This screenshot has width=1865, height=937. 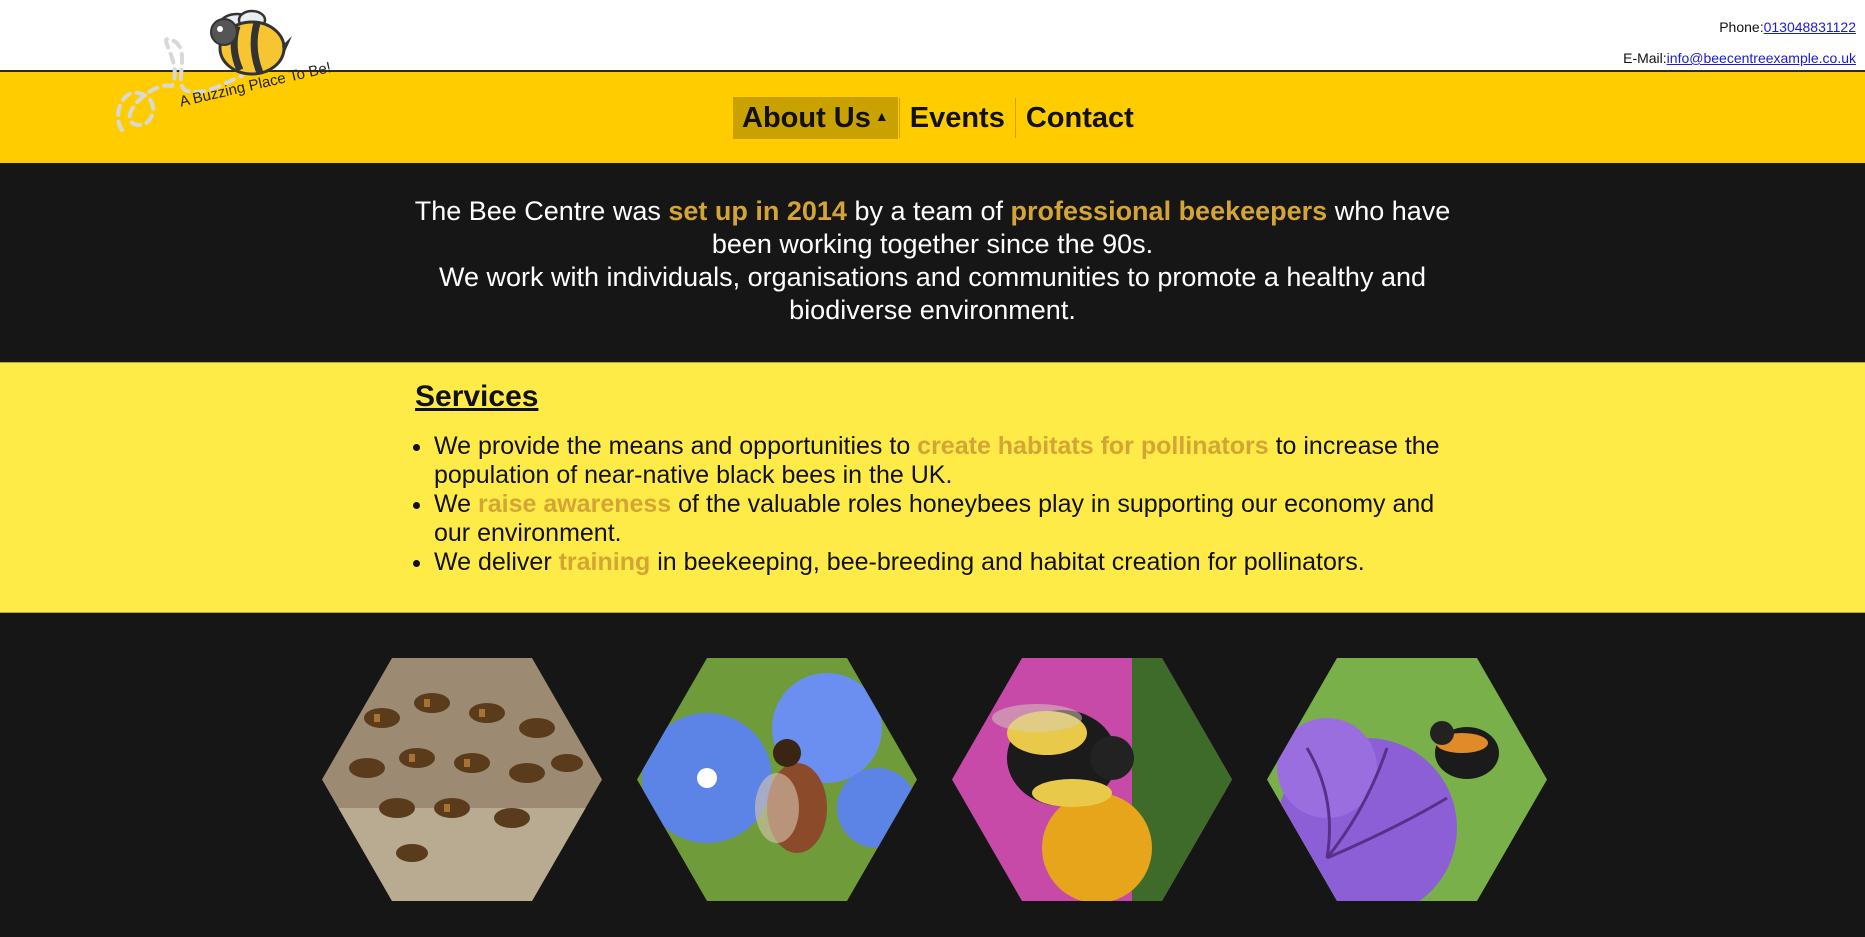 I want to click on nav-item-contact: Contact, so click(x=1080, y=118).